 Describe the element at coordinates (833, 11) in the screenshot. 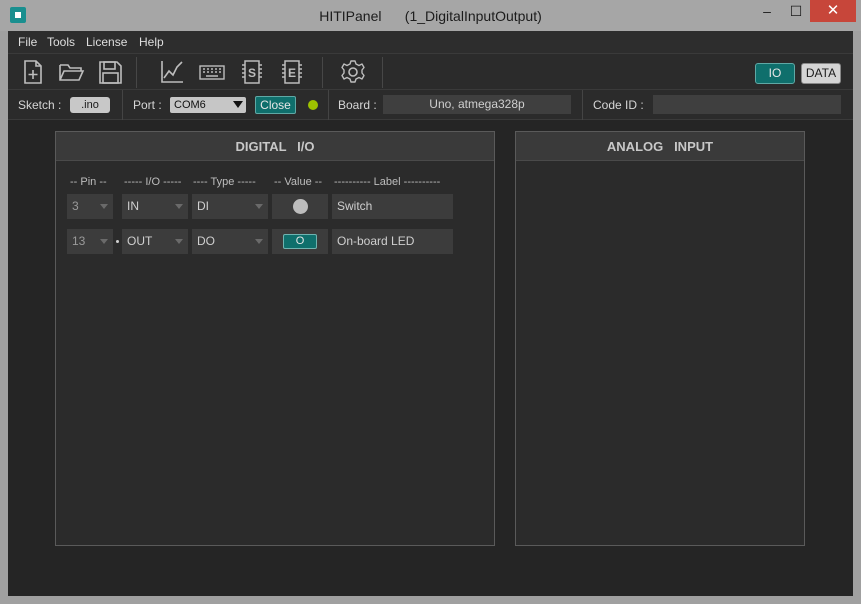

I see `close-window-button: ✕` at that location.